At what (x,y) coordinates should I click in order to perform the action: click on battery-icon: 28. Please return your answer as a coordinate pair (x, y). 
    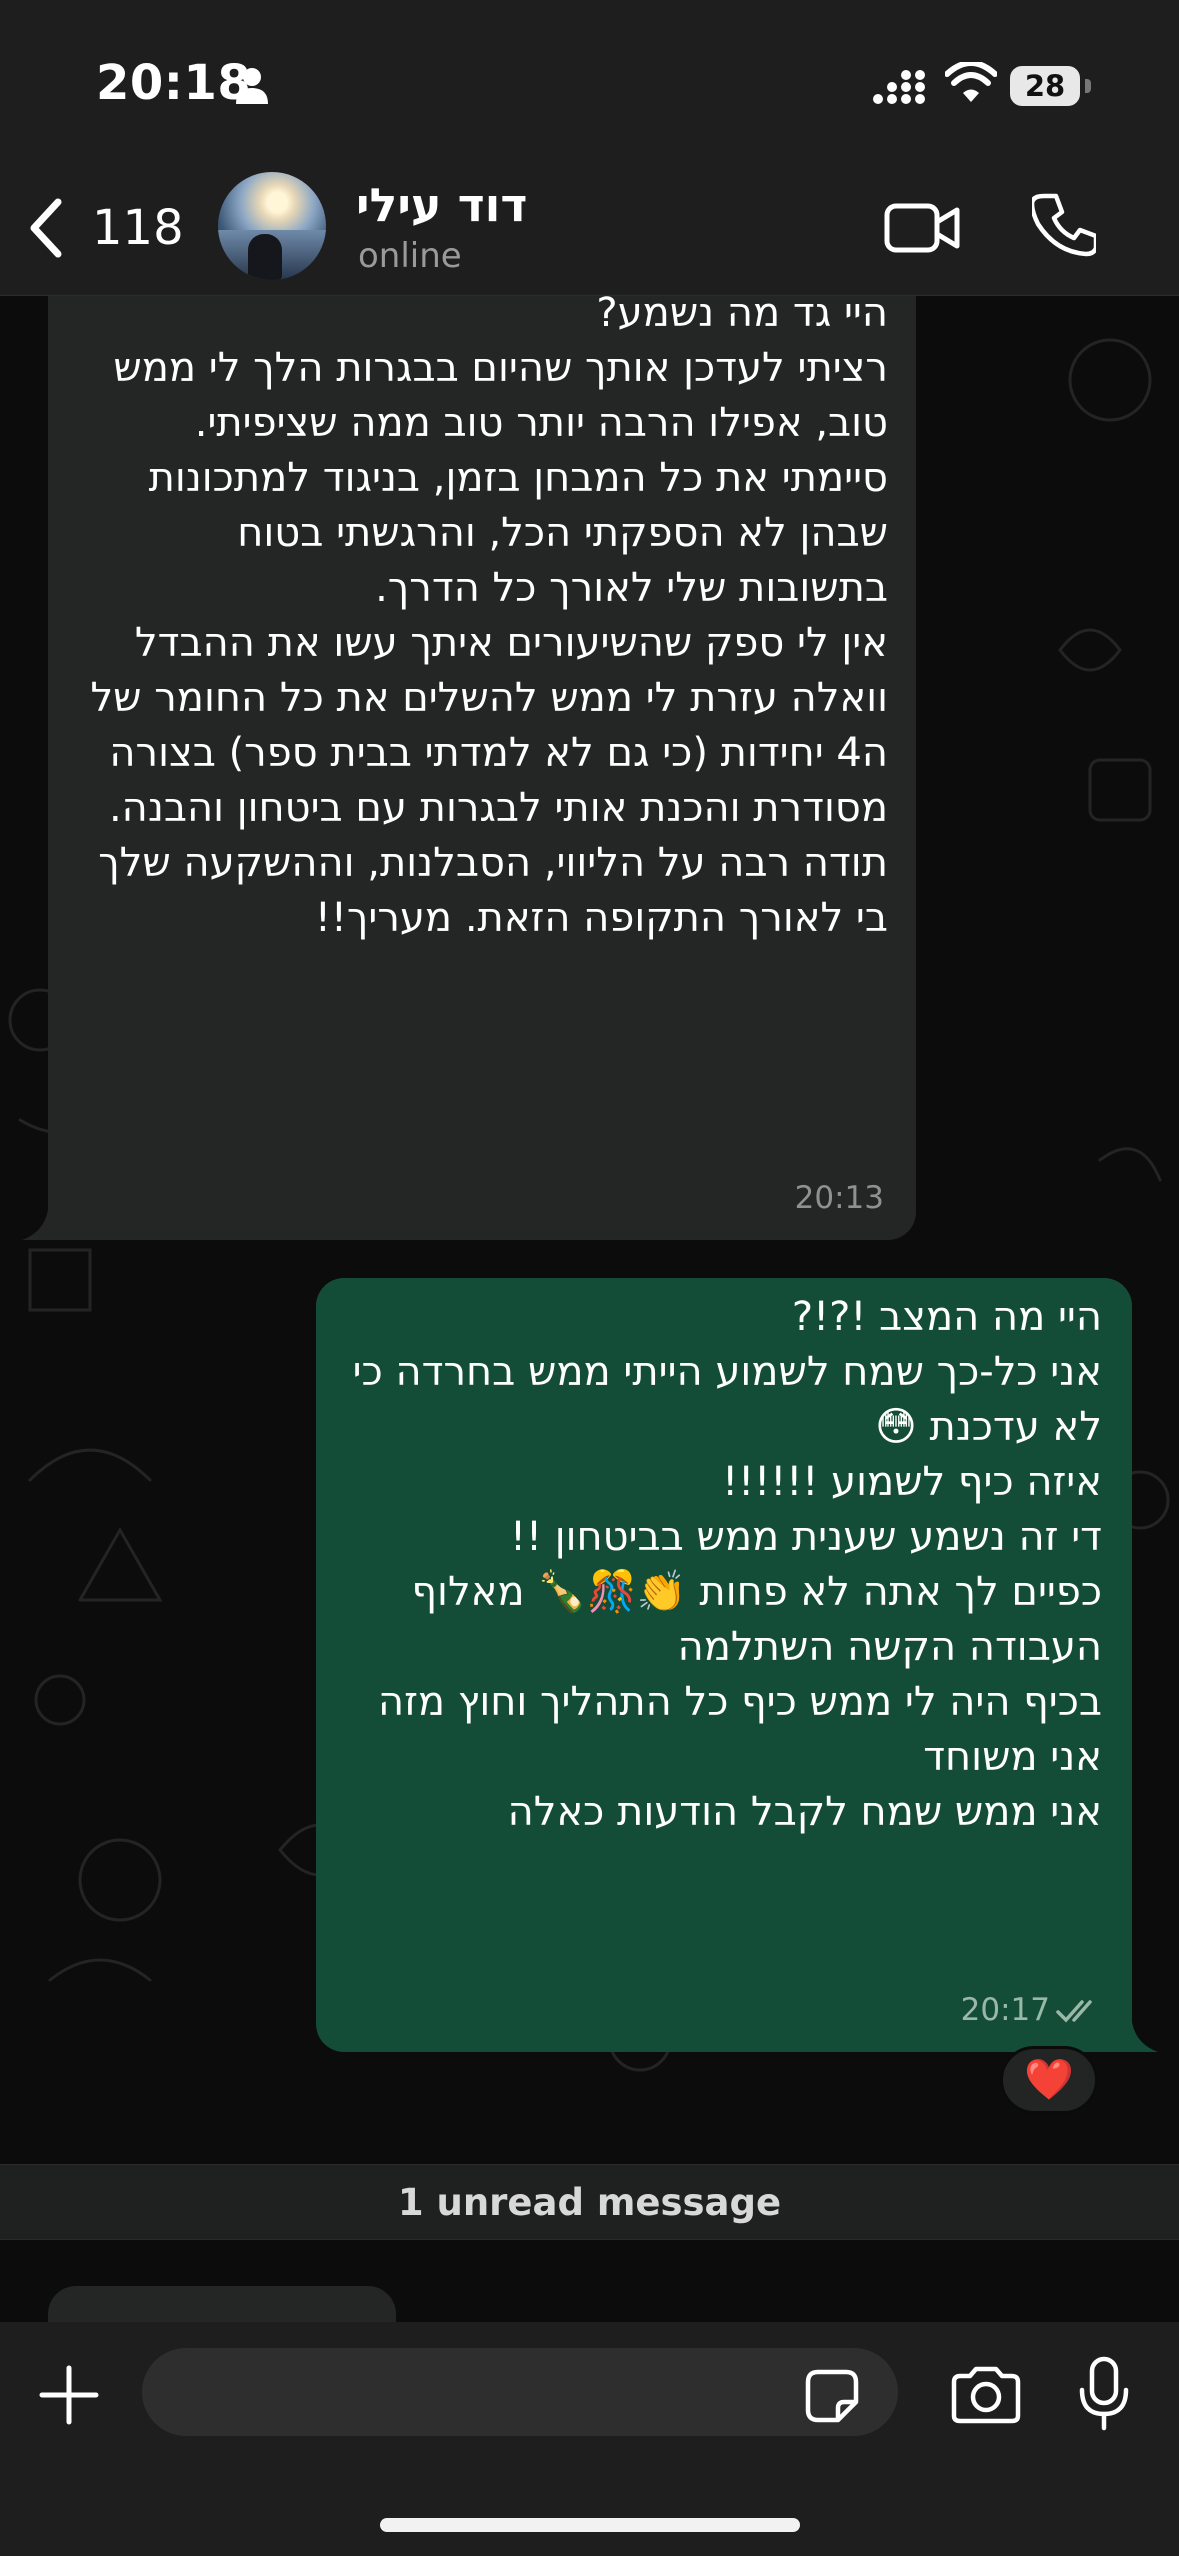
    Looking at the image, I should click on (1045, 86).